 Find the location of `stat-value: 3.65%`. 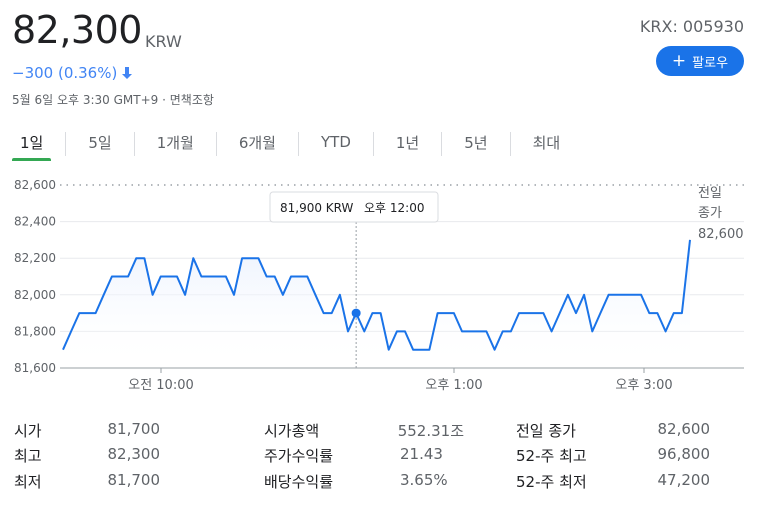

stat-value: 3.65% is located at coordinates (424, 480).